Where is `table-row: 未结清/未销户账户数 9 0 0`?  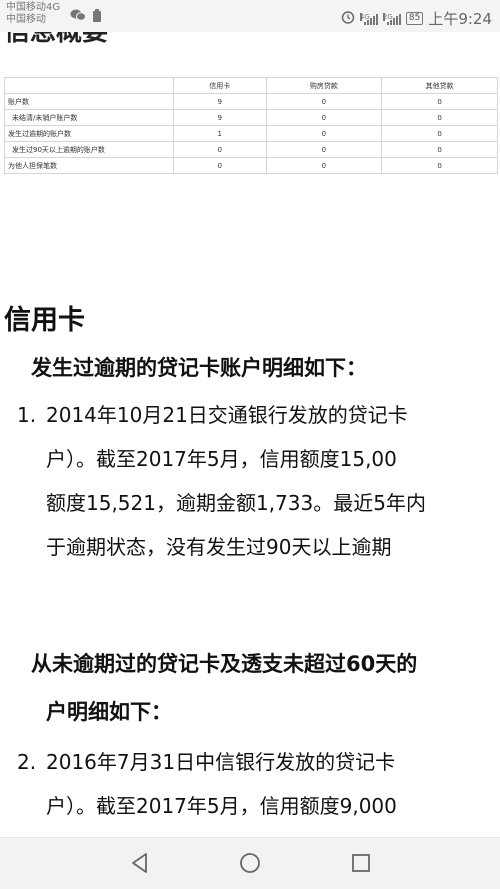 table-row: 未结清/未销户账户数 9 0 0 is located at coordinates (251, 117).